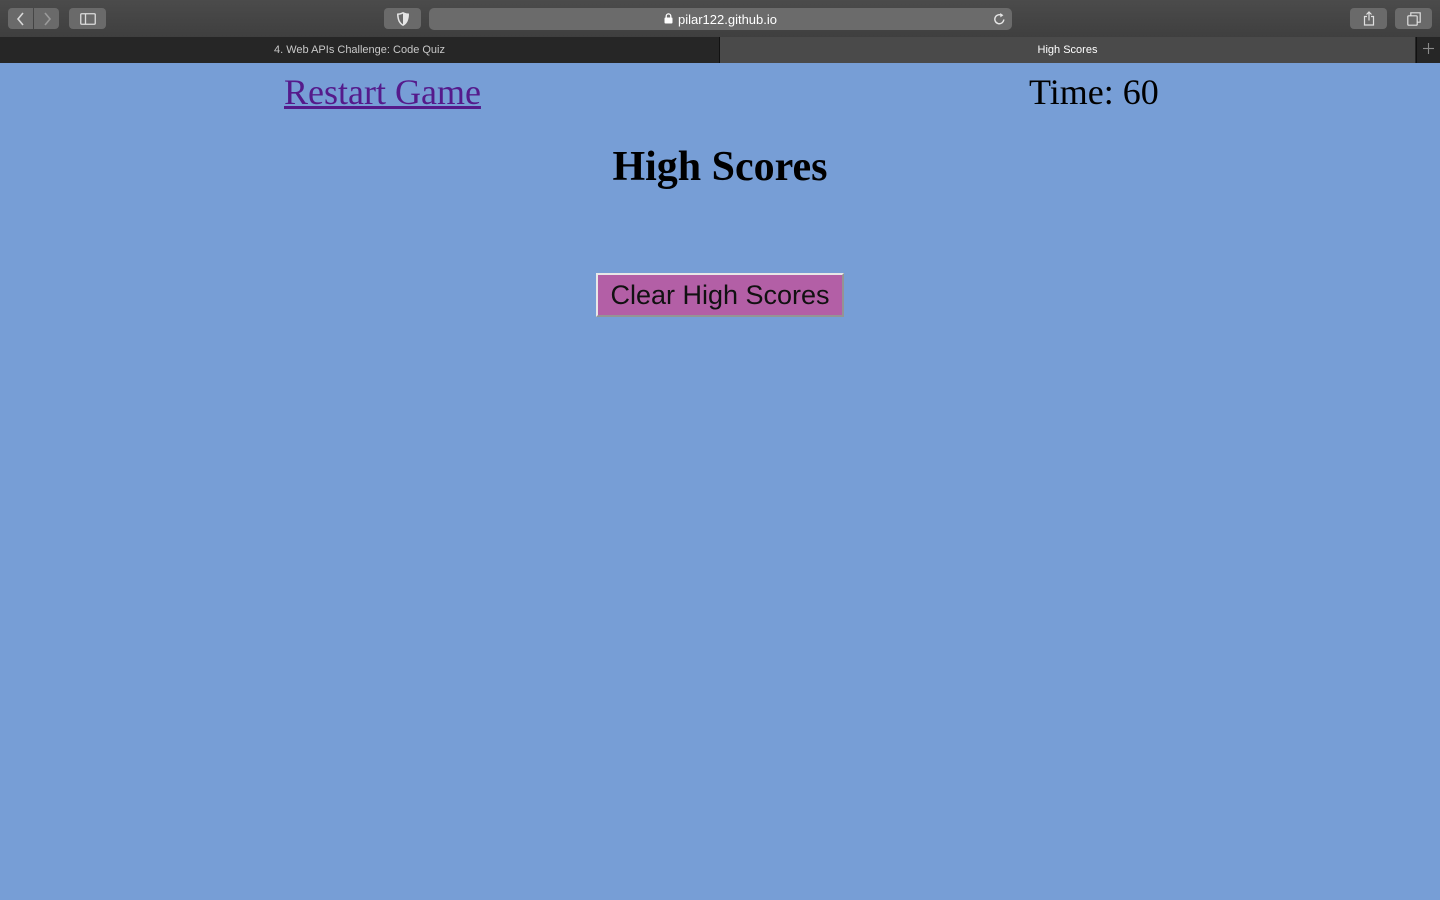 The width and height of the screenshot is (1440, 900). I want to click on tab-code-quiz: 4. Web APIs Challenge: Code Quiz, so click(359, 50).